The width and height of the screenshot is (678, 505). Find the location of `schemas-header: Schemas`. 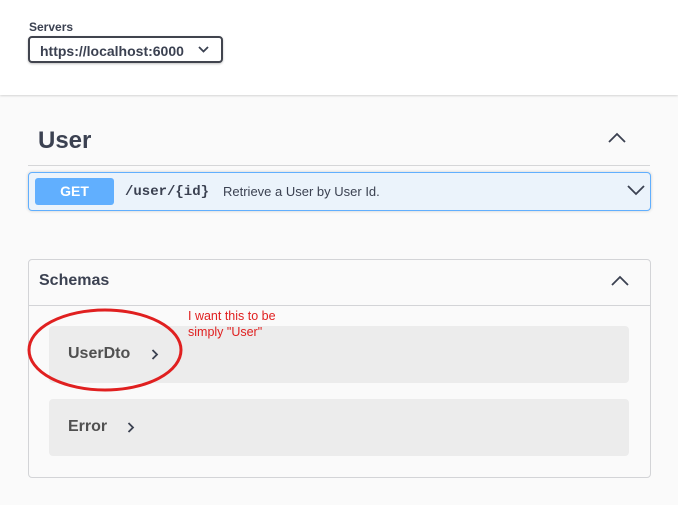

schemas-header: Schemas is located at coordinates (339, 283).